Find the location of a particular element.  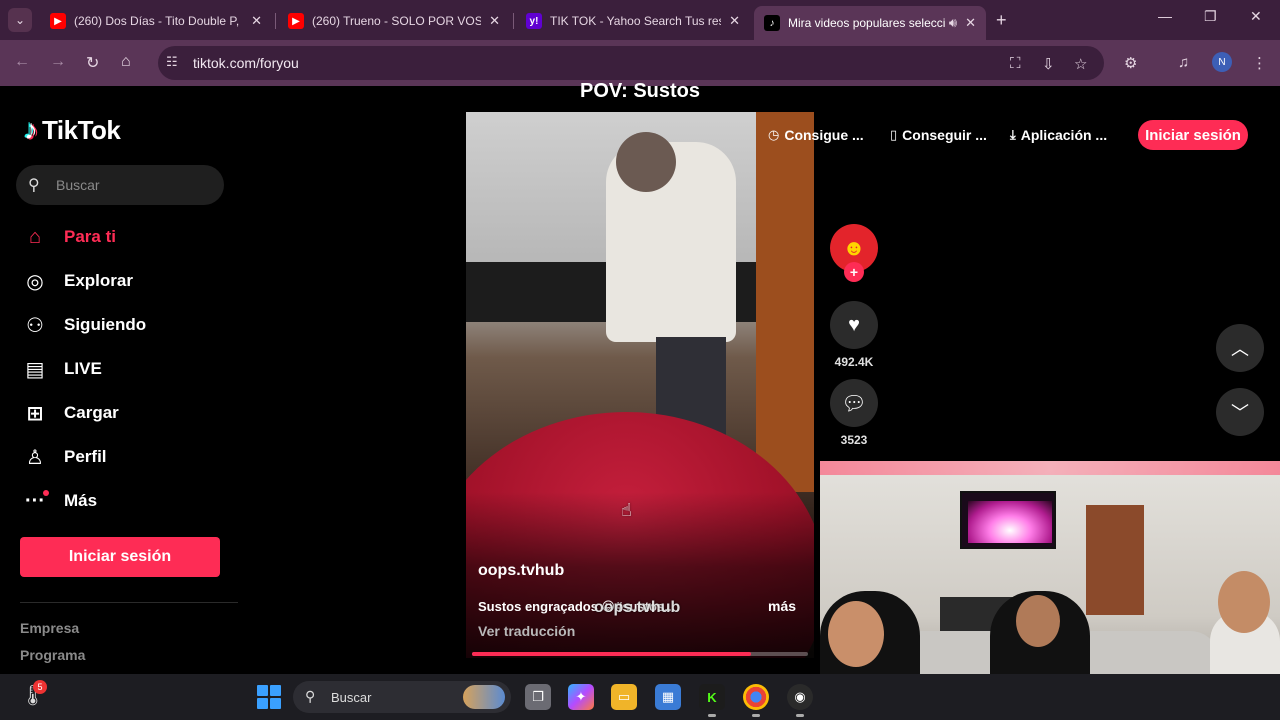

nav-siguiendo: ⚇ Siguiendo is located at coordinates (84, 325).